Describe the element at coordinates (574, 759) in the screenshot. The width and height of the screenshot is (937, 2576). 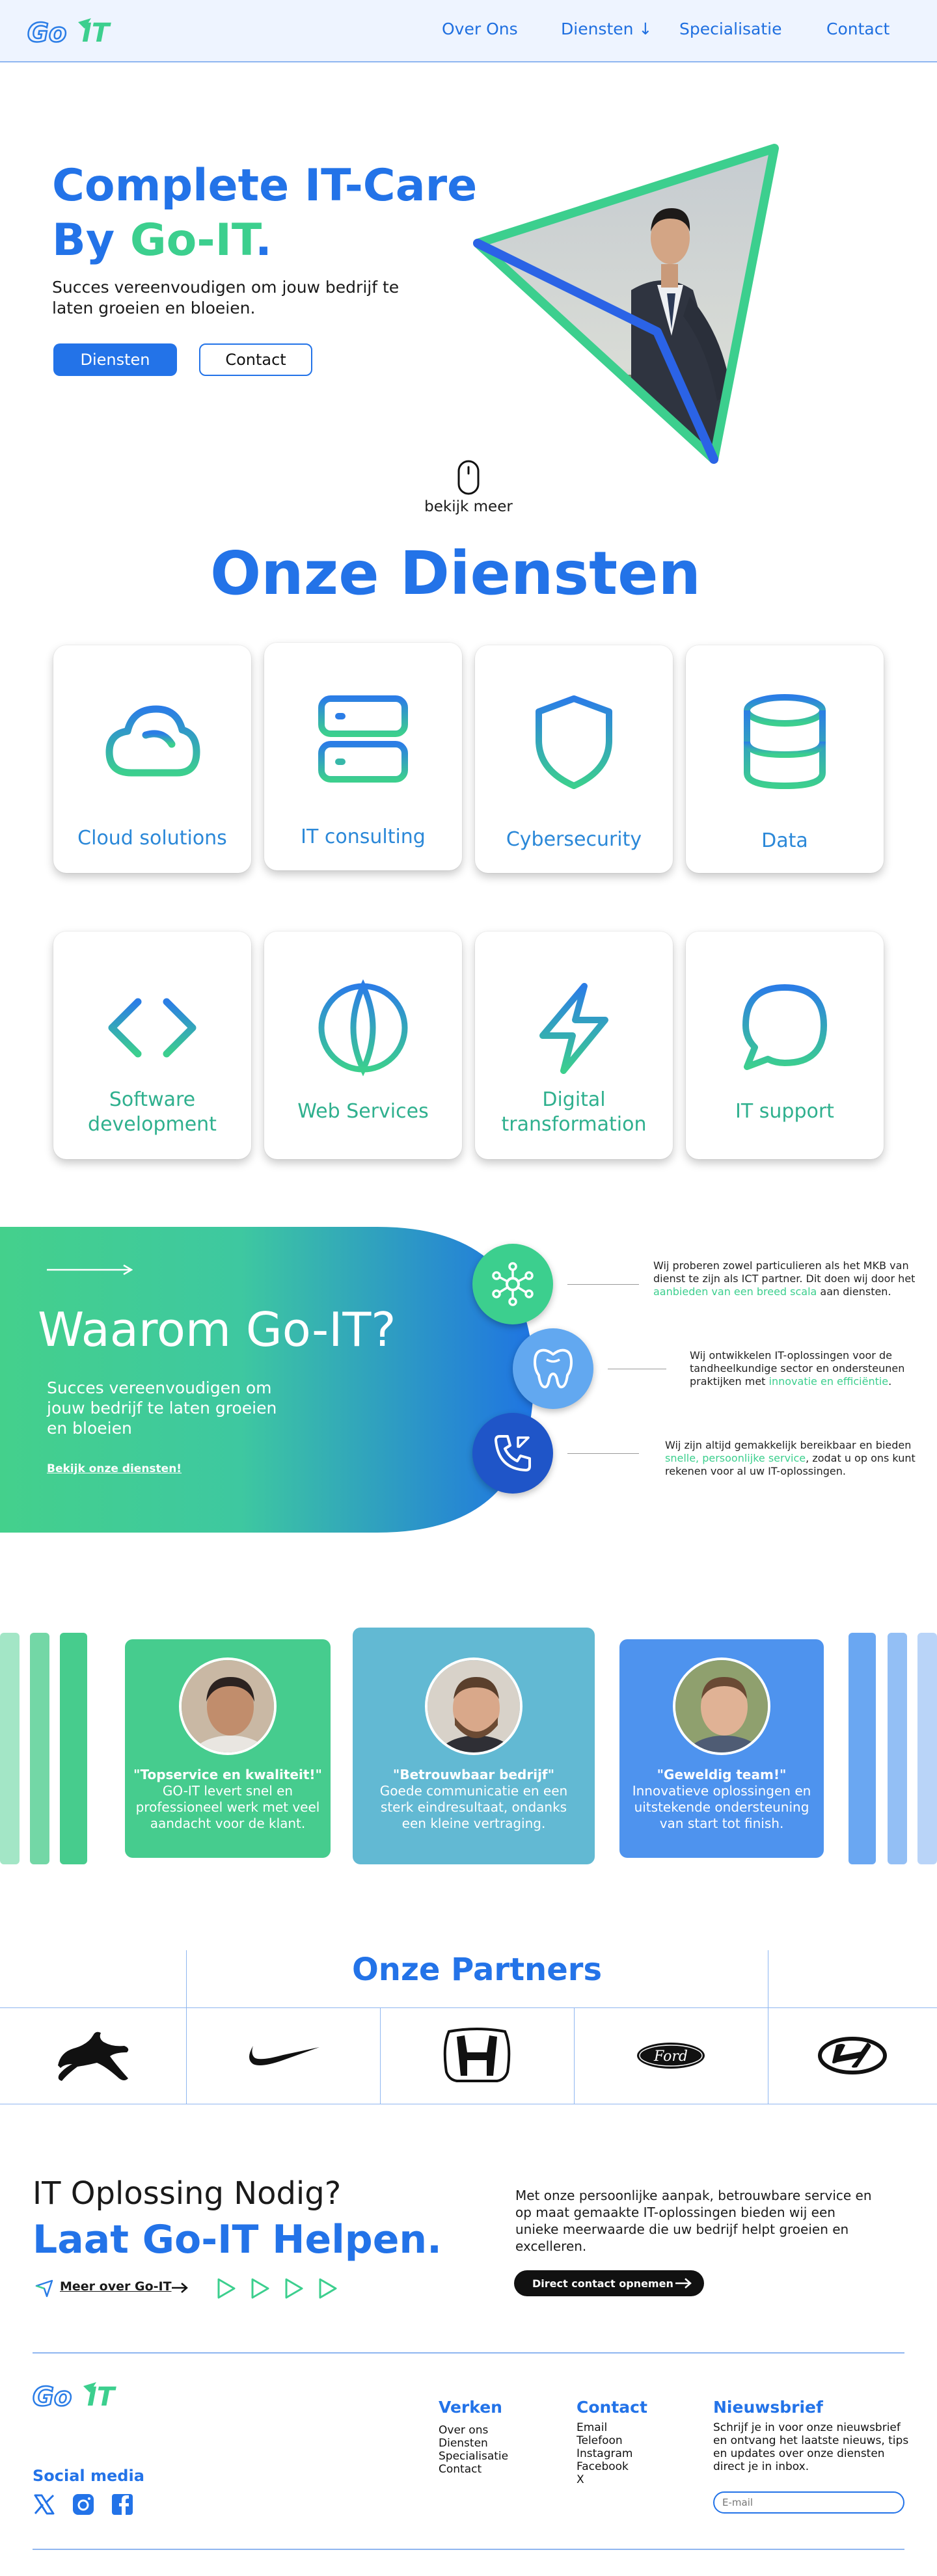
I see `service-card-cybersecurity: Cybersecurity` at that location.